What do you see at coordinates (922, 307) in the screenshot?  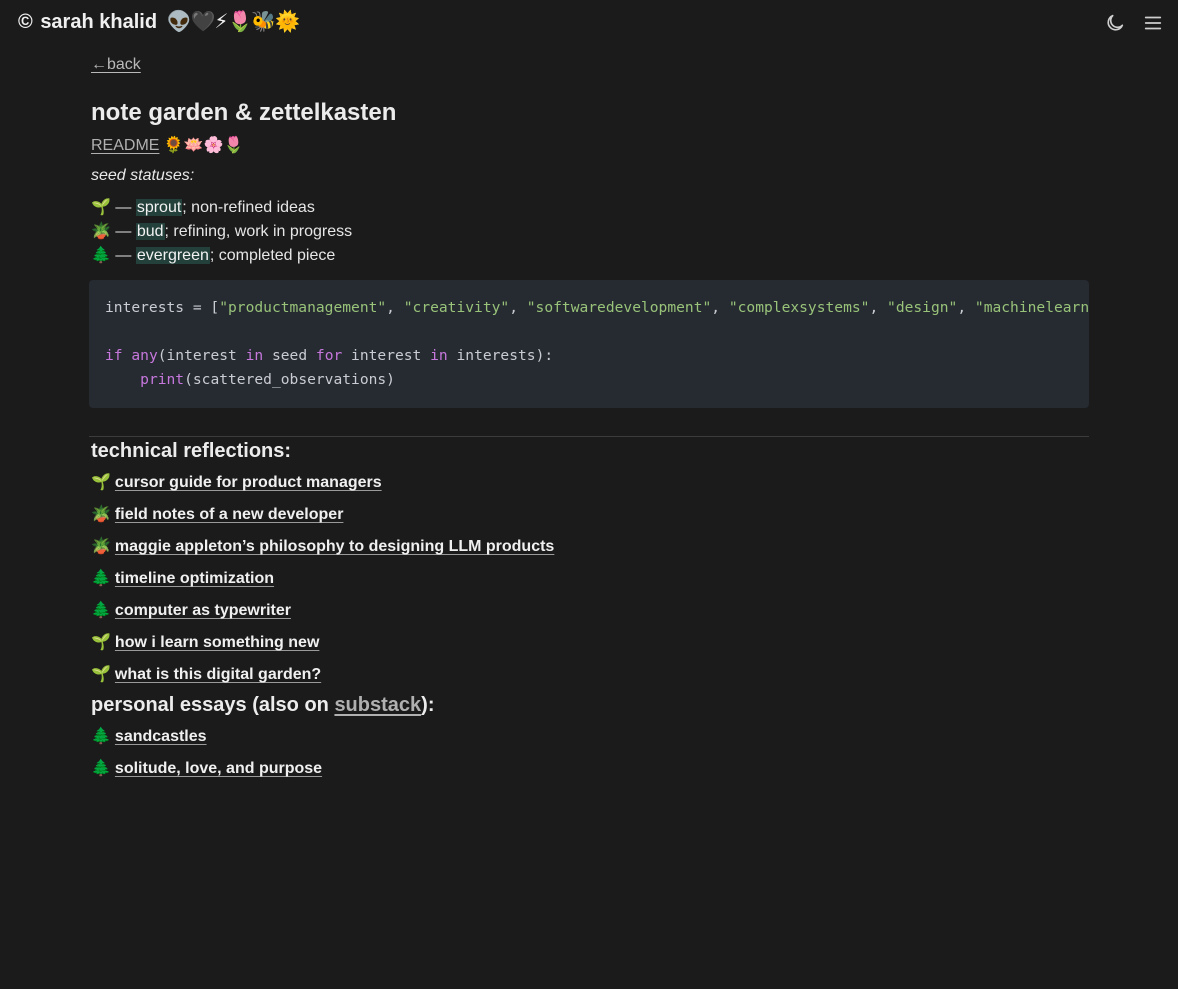 I see `code-string: "design"` at bounding box center [922, 307].